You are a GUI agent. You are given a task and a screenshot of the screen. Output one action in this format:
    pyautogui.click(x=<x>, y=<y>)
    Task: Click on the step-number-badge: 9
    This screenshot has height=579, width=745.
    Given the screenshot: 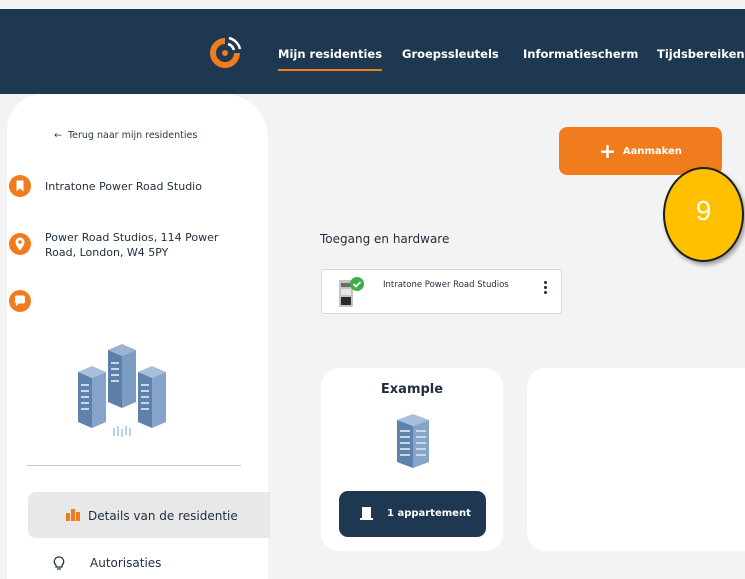 What is the action you would take?
    pyautogui.click(x=703, y=214)
    